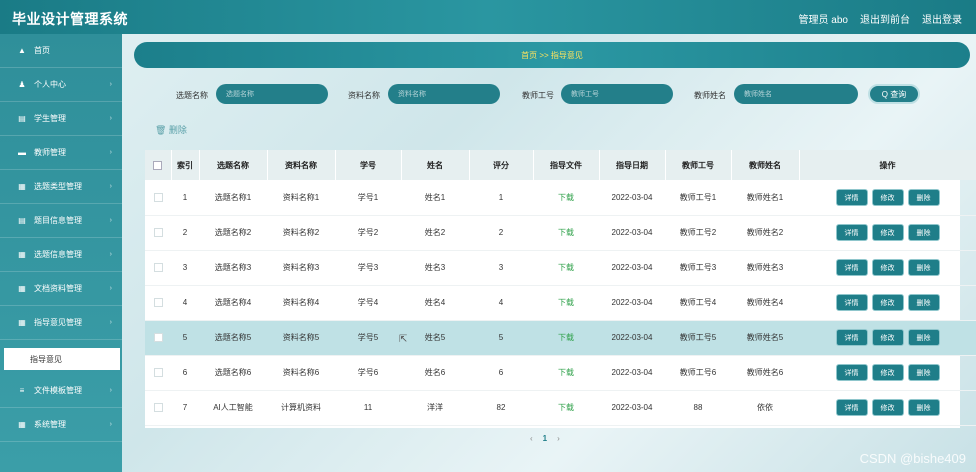 The width and height of the screenshot is (976, 472). I want to click on prev-page-button: ‹, so click(531, 438).